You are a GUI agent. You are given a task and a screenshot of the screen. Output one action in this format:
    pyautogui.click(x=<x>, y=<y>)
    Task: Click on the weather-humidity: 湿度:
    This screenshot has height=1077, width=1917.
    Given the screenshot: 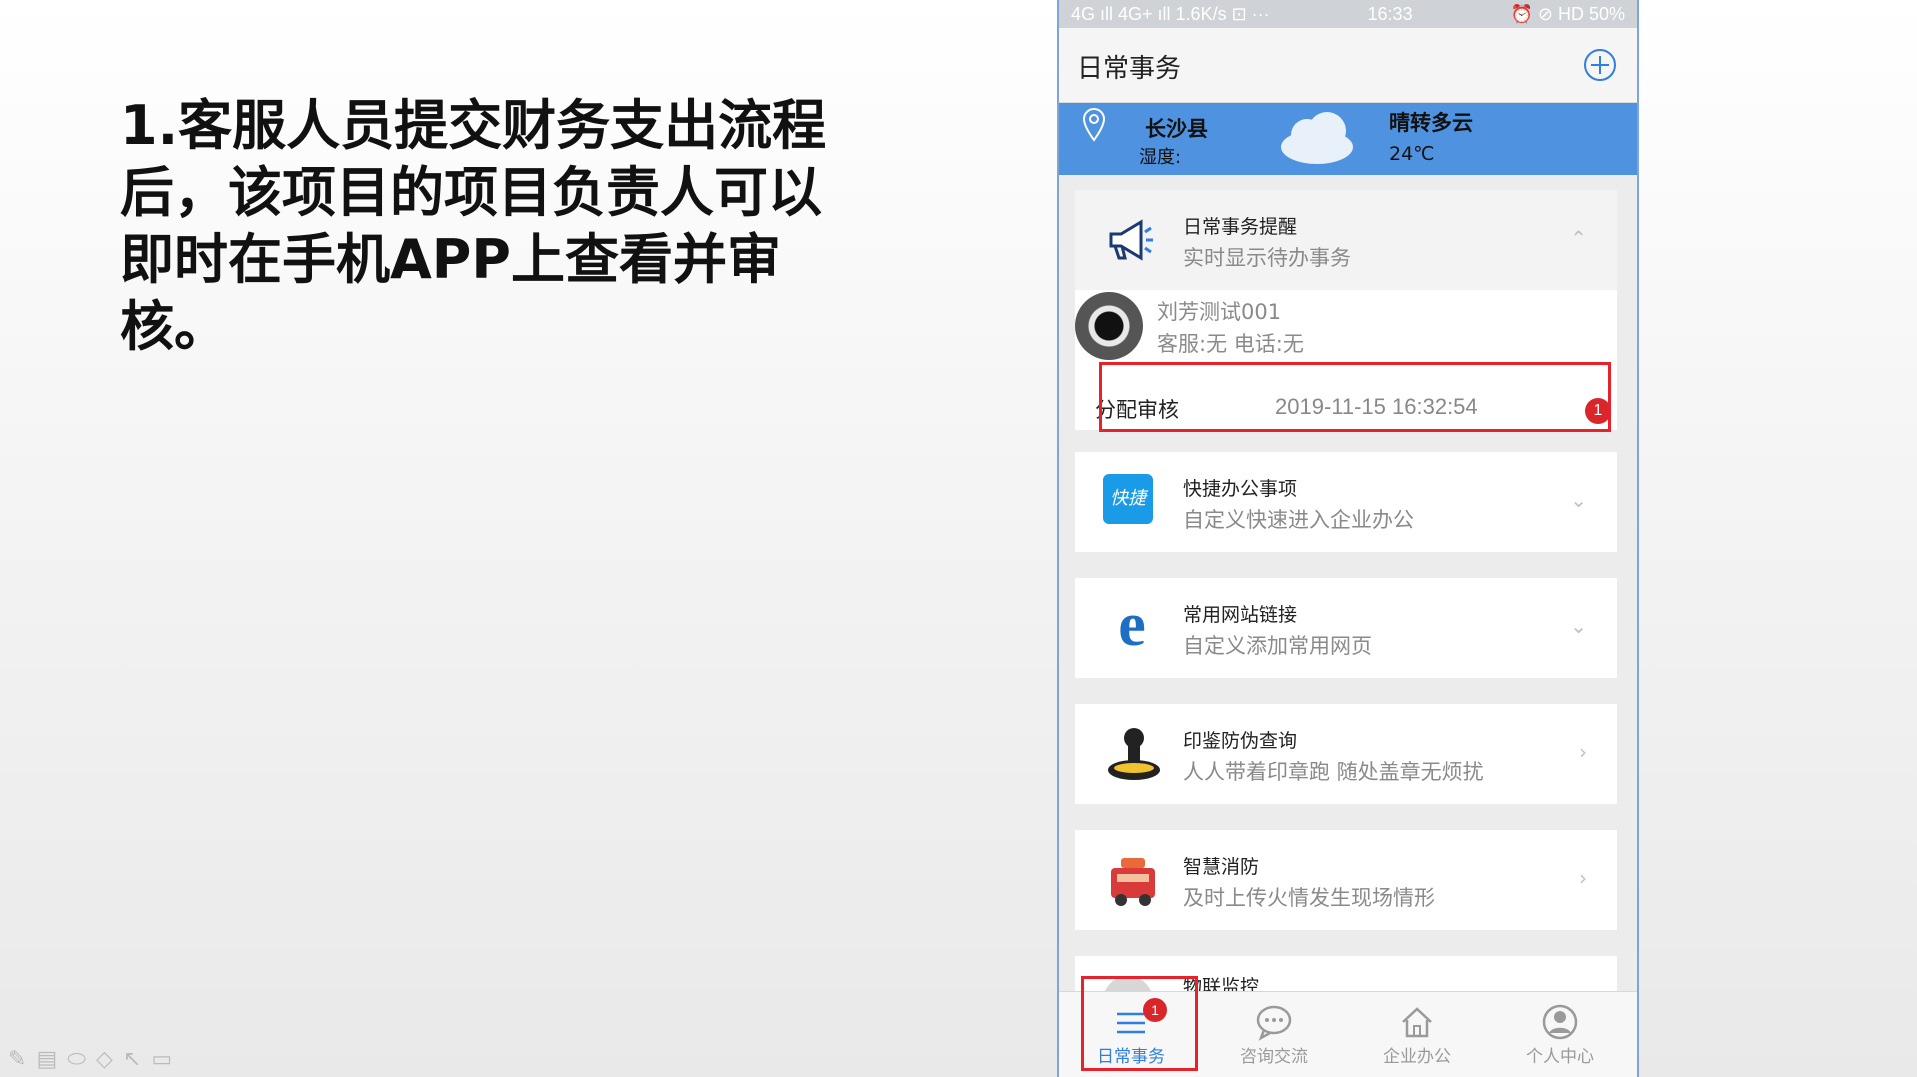 What is the action you would take?
    pyautogui.click(x=1160, y=157)
    